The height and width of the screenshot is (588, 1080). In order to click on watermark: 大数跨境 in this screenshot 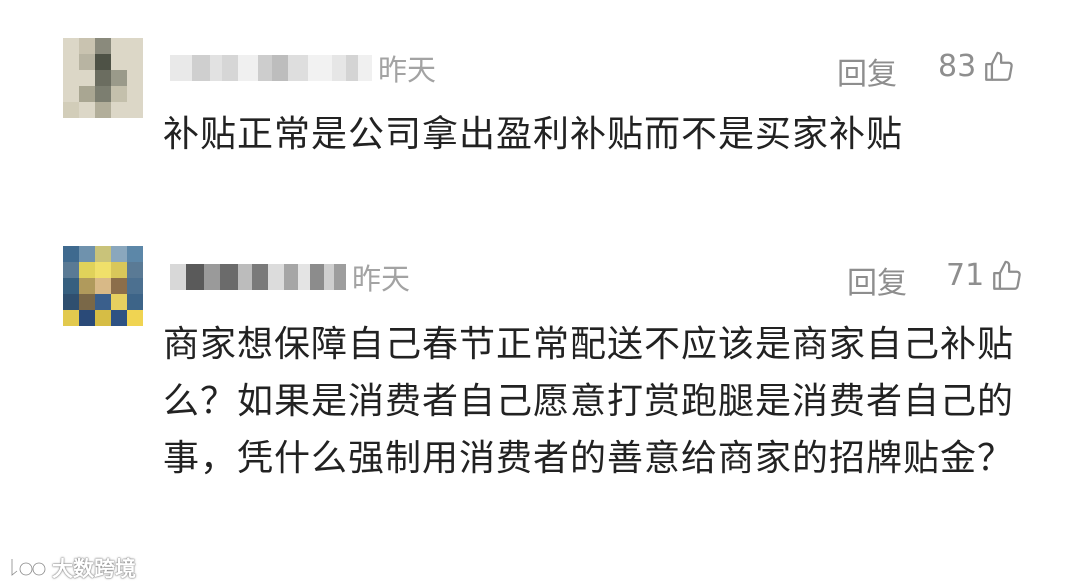, I will do `click(72, 568)`.